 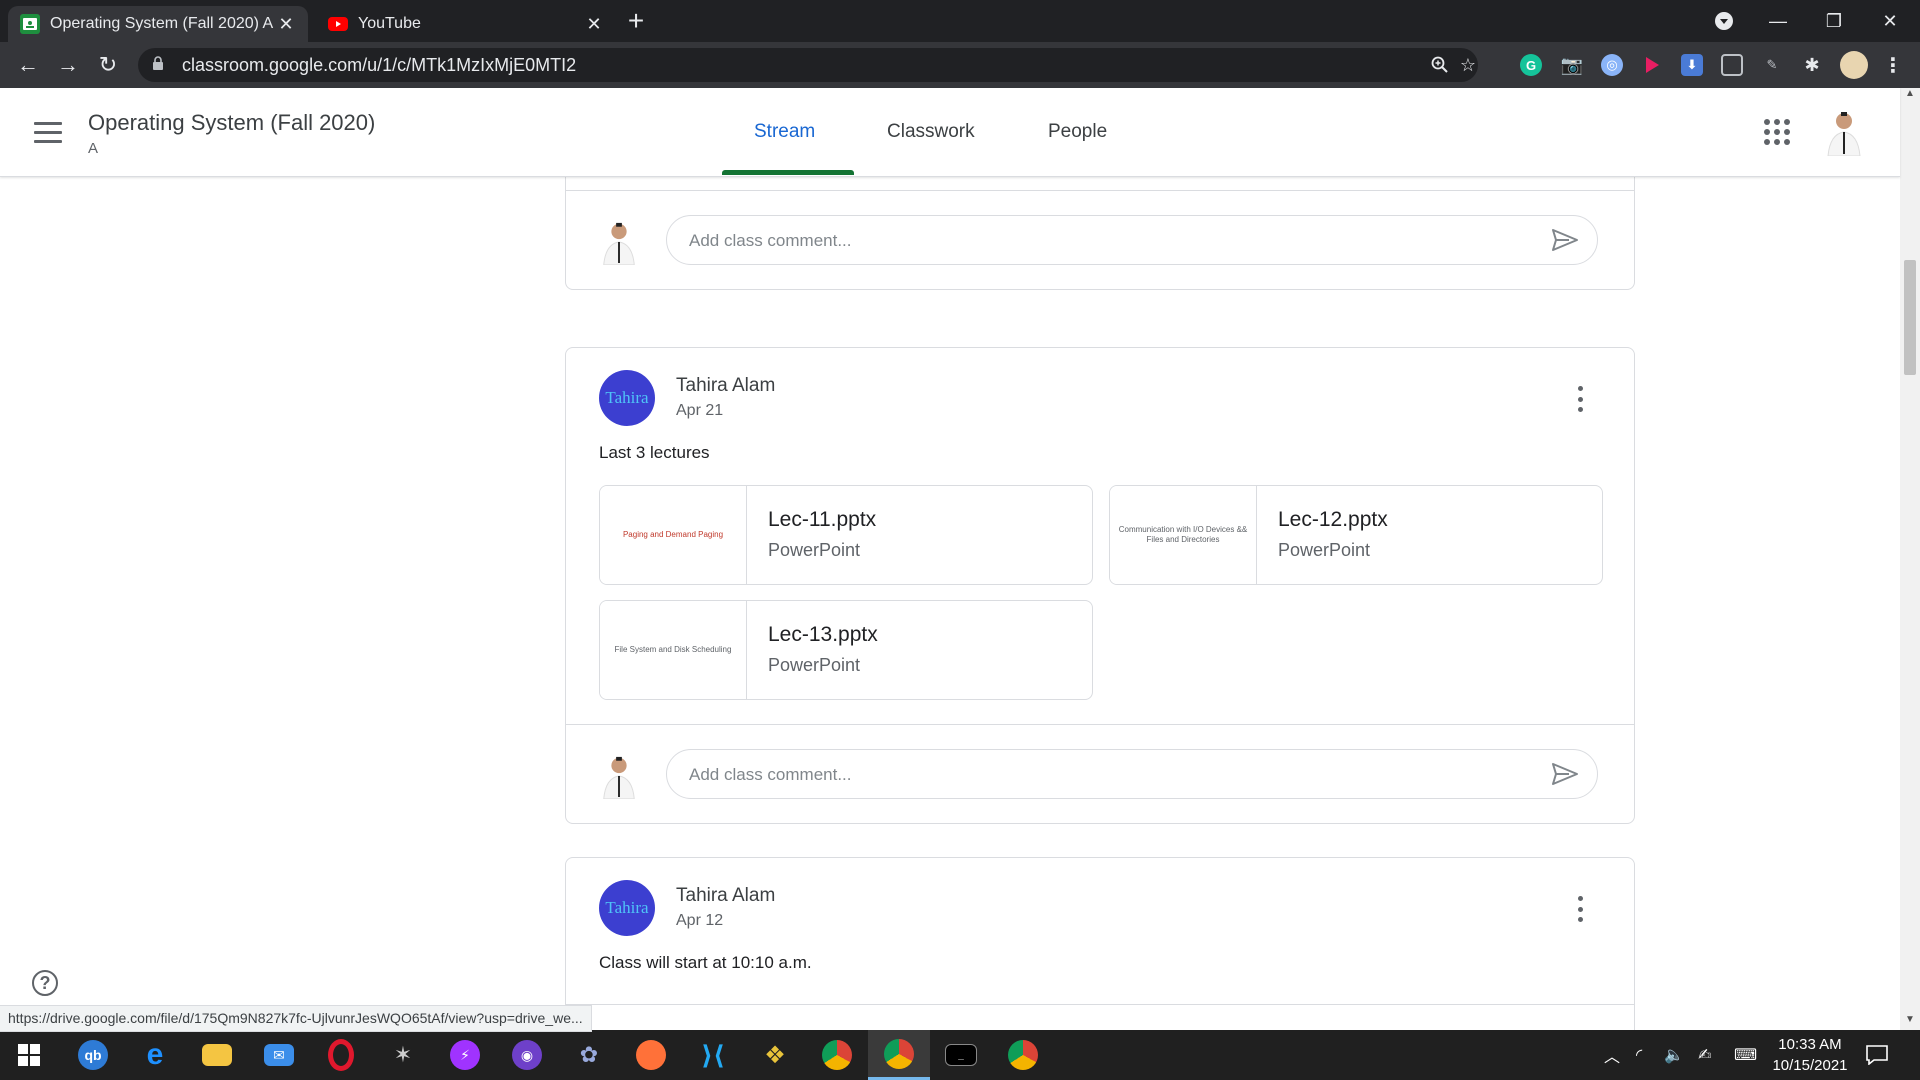 I want to click on taskbar-app-messenger: ⚡, so click(x=465, y=1055).